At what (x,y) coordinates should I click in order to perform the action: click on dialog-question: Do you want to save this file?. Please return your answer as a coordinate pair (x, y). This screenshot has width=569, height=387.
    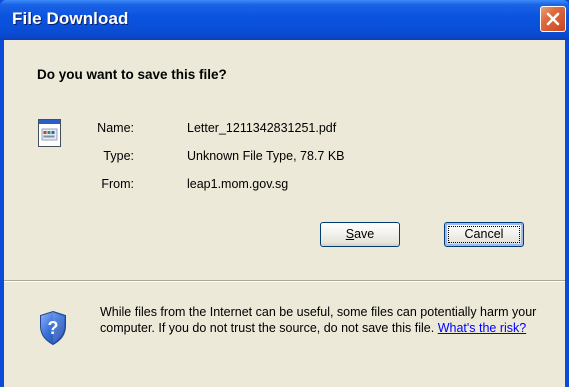
    Looking at the image, I should click on (132, 74).